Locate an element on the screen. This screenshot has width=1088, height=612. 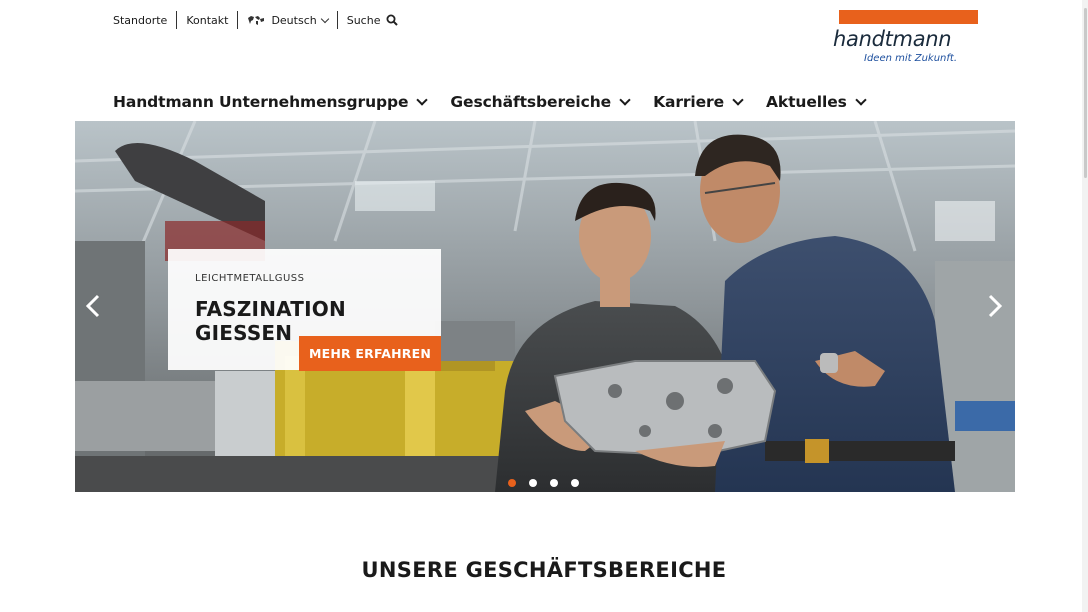
learn-more-button: MEHR ERFAHREN is located at coordinates (370, 353).